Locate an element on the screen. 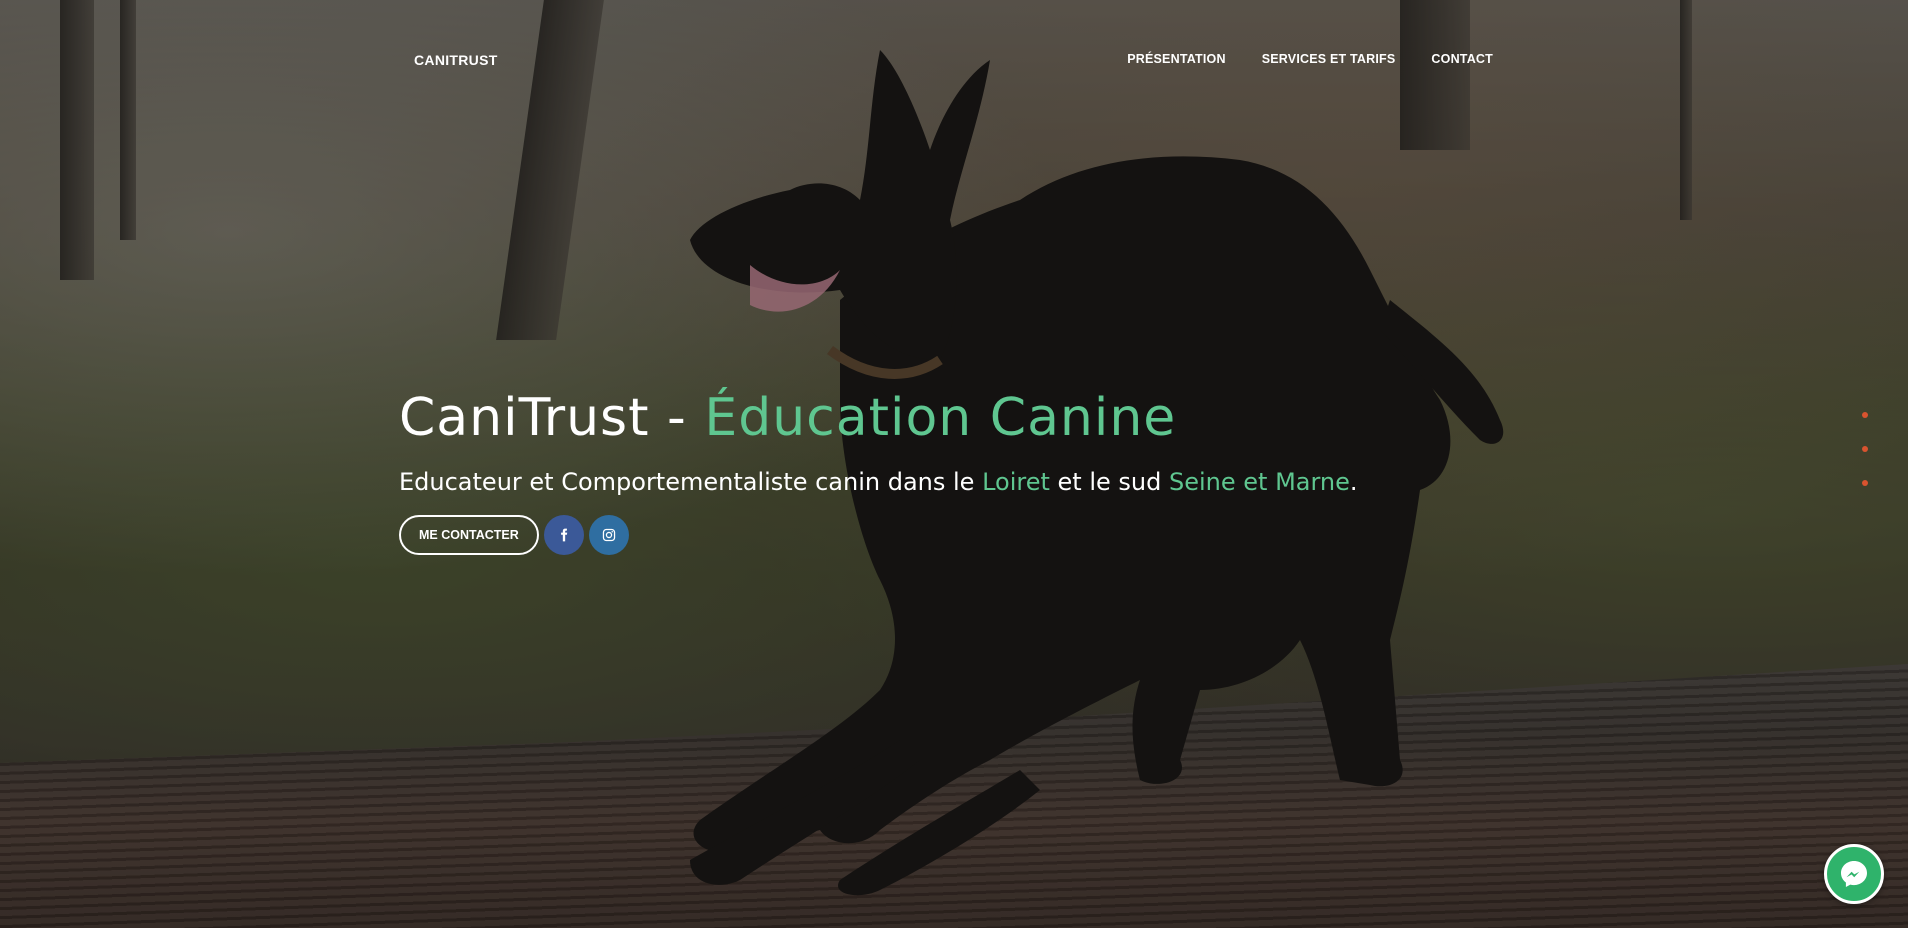  instagram-button is located at coordinates (608, 535).